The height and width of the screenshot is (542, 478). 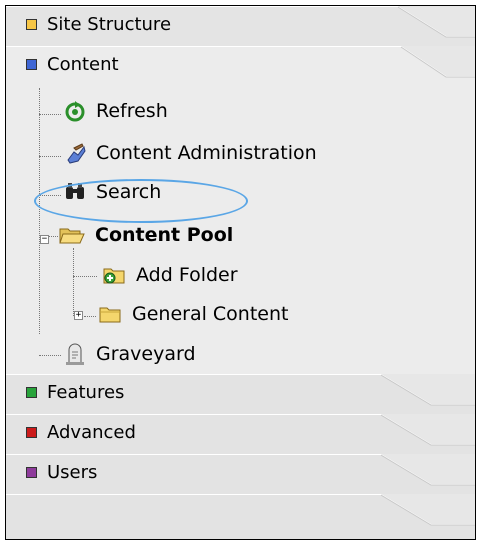 What do you see at coordinates (86, 392) in the screenshot?
I see `tab-label: Features` at bounding box center [86, 392].